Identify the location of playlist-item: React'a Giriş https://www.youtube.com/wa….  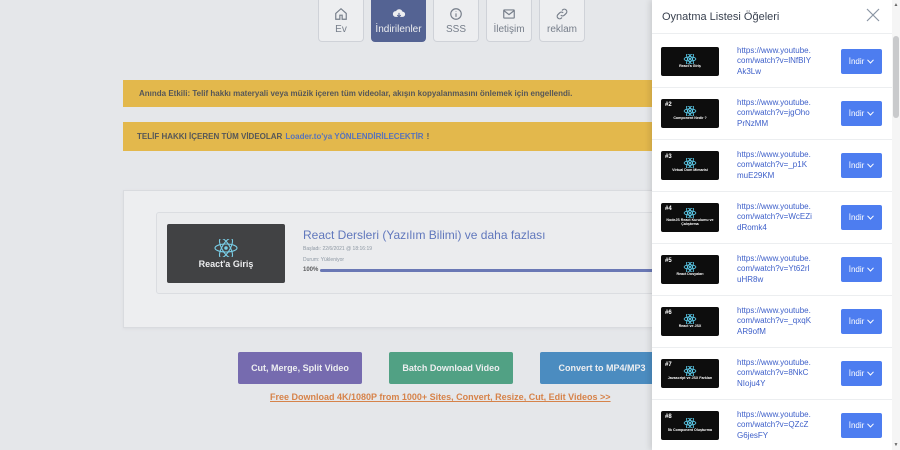
(772, 62).